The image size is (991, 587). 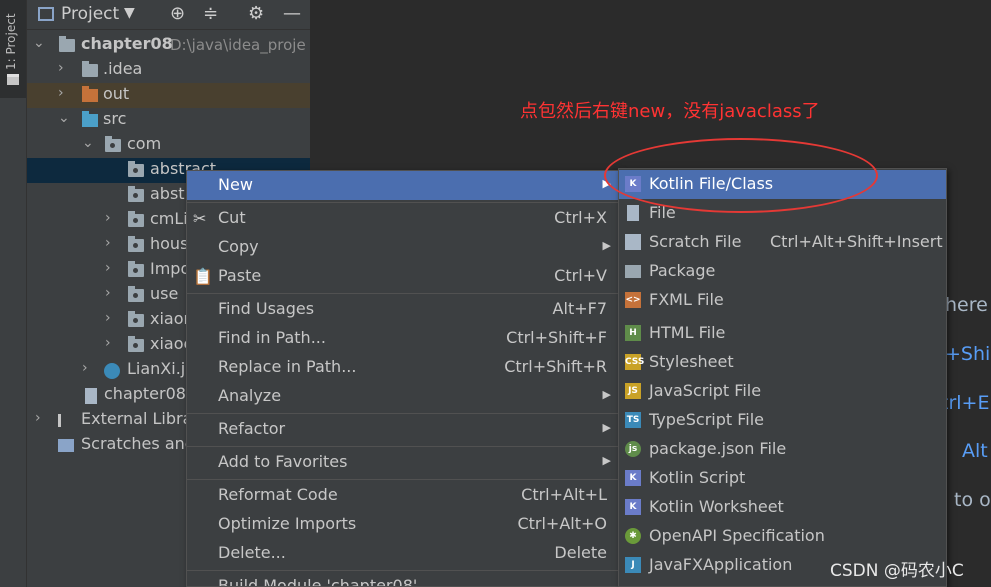 I want to click on submenu-item-label: Scratch File, so click(x=695, y=241).